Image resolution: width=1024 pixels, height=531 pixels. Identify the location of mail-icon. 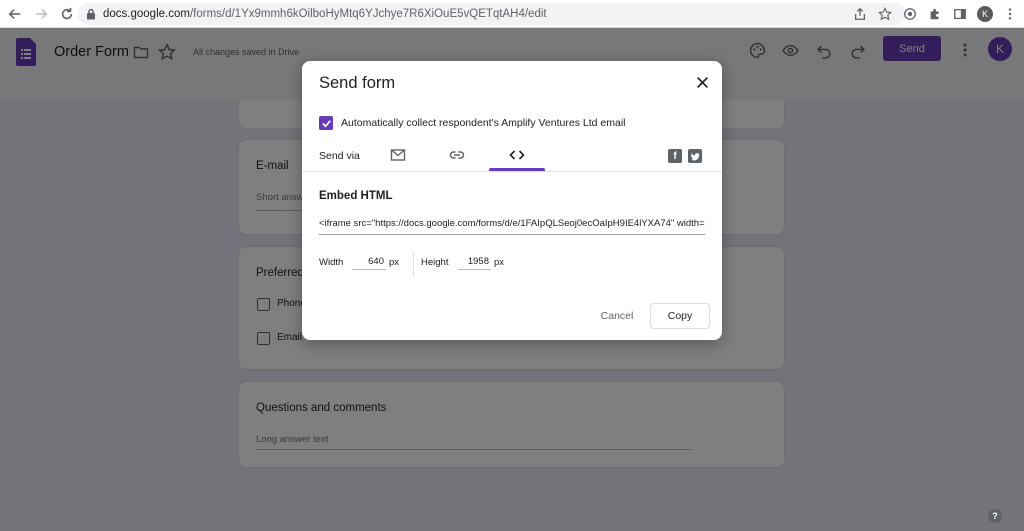
(398, 155).